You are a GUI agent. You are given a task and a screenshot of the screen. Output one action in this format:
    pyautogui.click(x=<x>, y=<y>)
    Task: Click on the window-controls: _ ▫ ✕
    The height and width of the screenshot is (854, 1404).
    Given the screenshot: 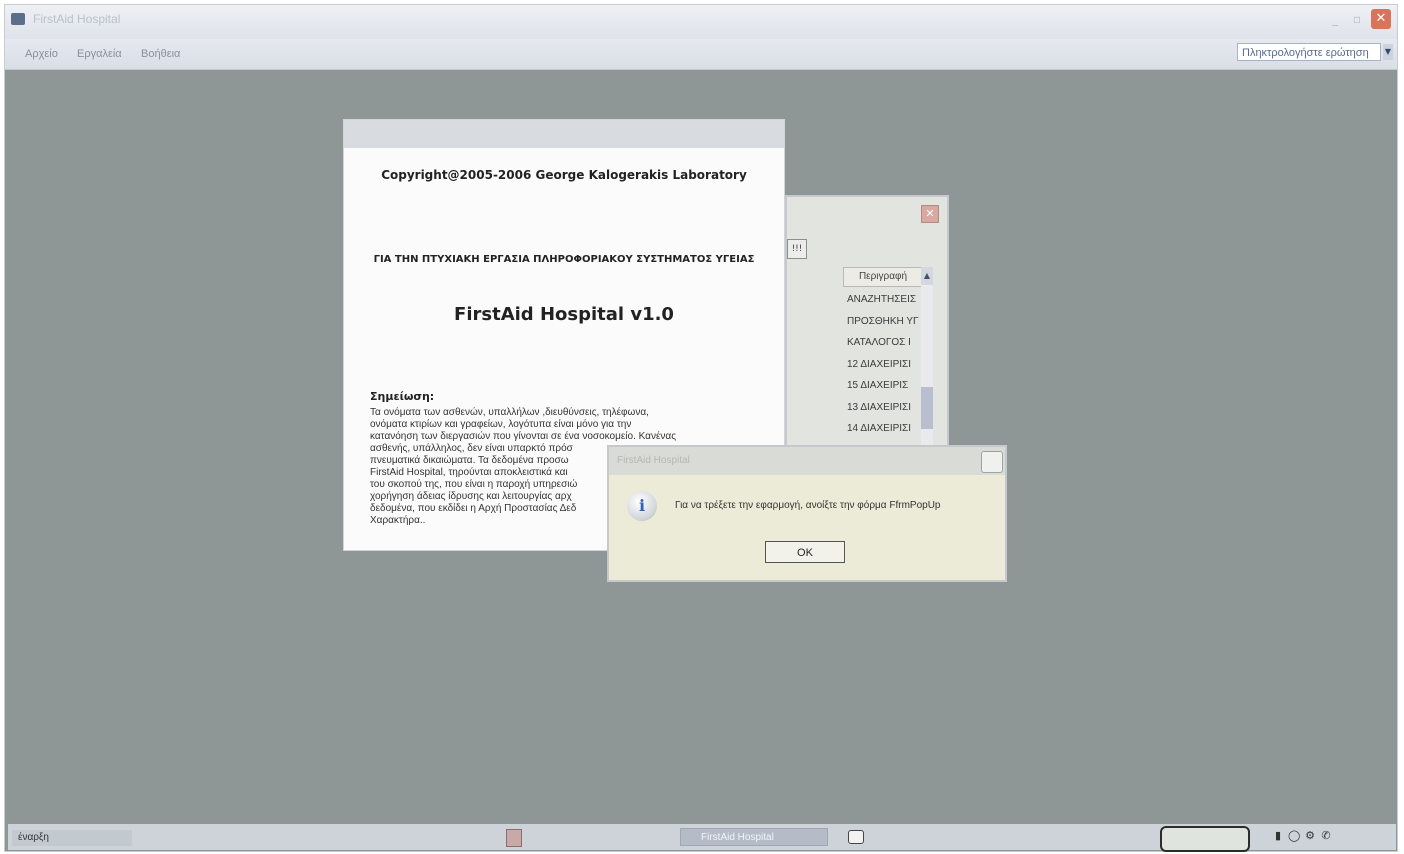 What is the action you would take?
    pyautogui.click(x=1359, y=19)
    